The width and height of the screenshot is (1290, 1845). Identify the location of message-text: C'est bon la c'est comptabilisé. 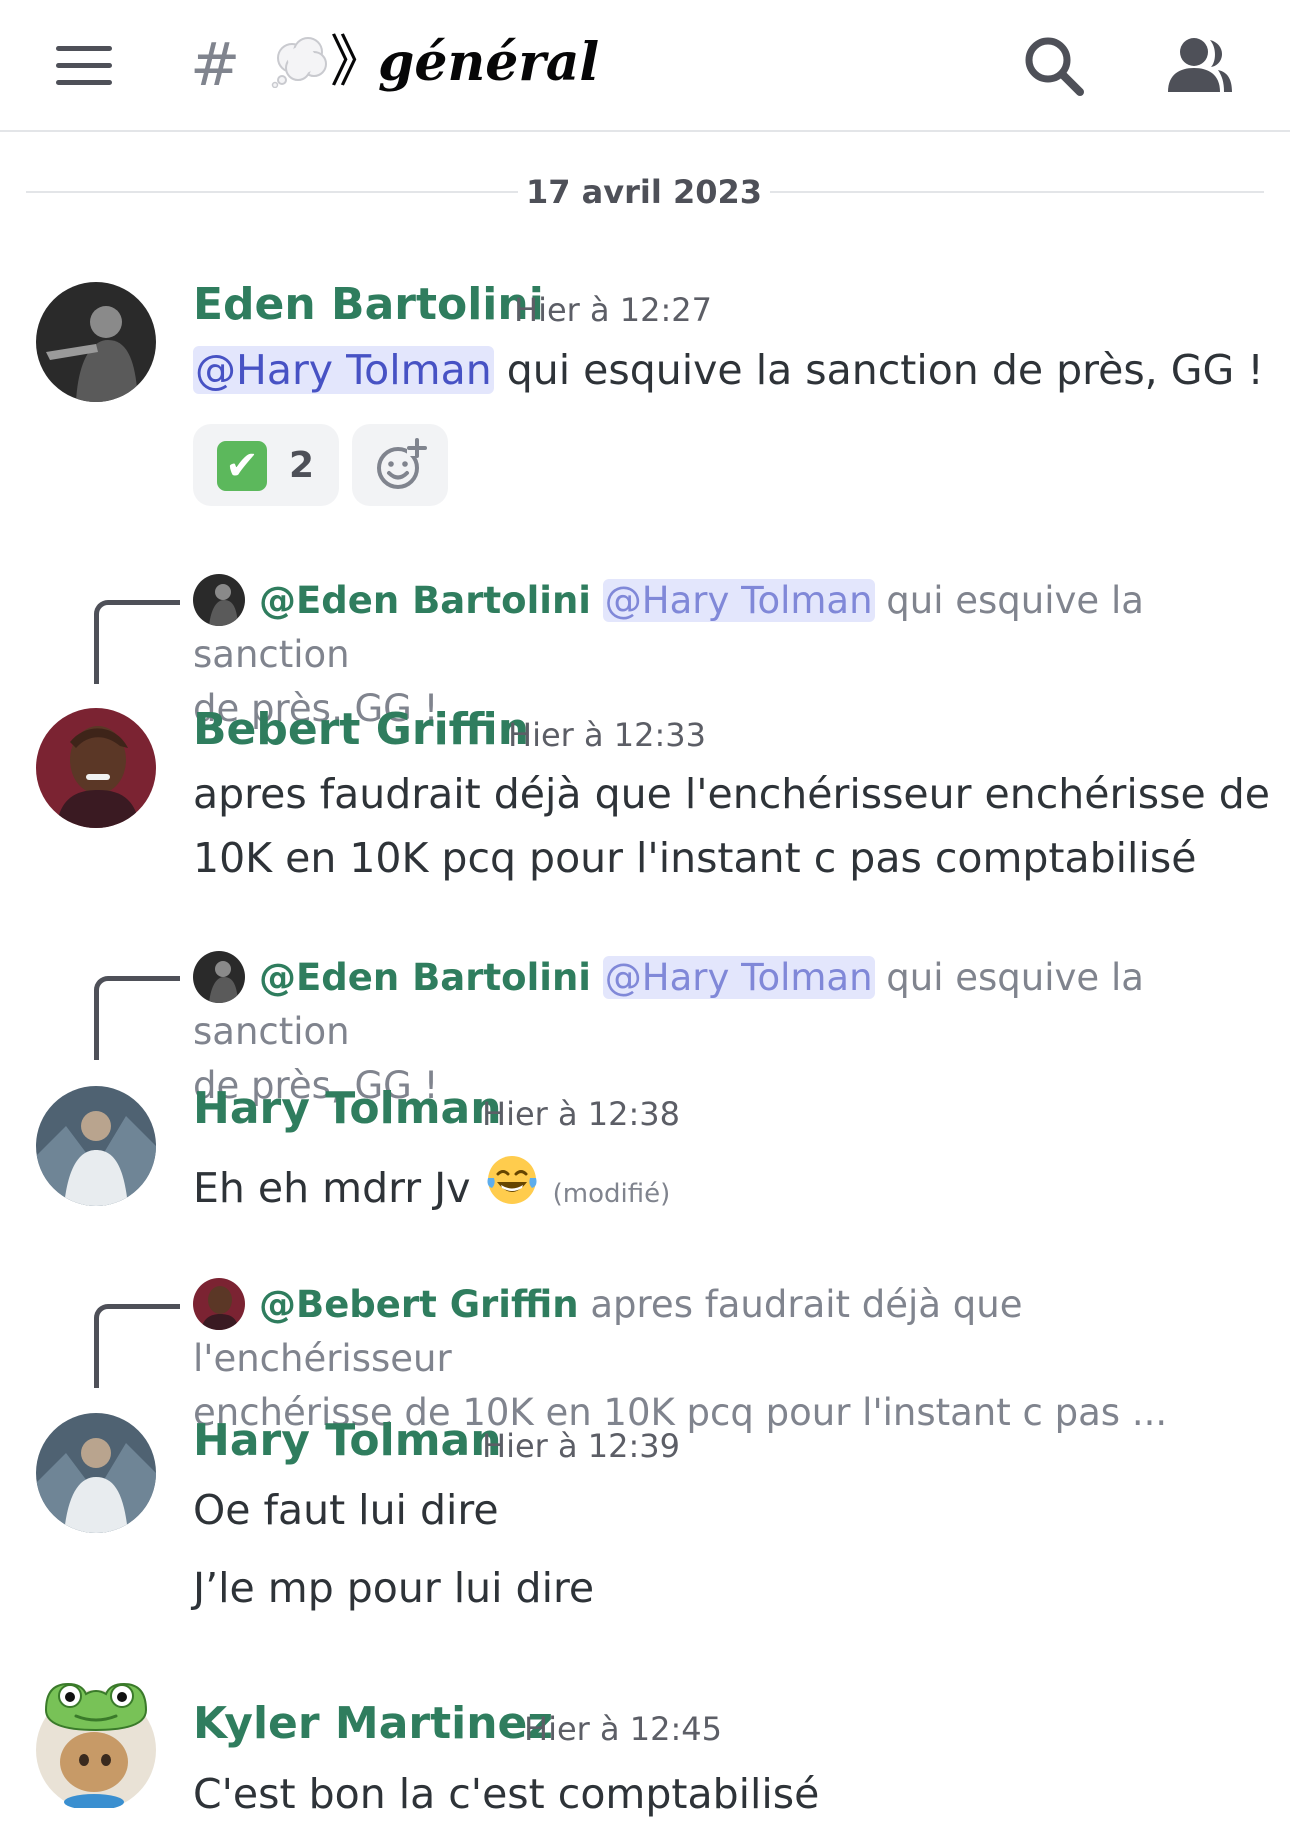
(506, 1794).